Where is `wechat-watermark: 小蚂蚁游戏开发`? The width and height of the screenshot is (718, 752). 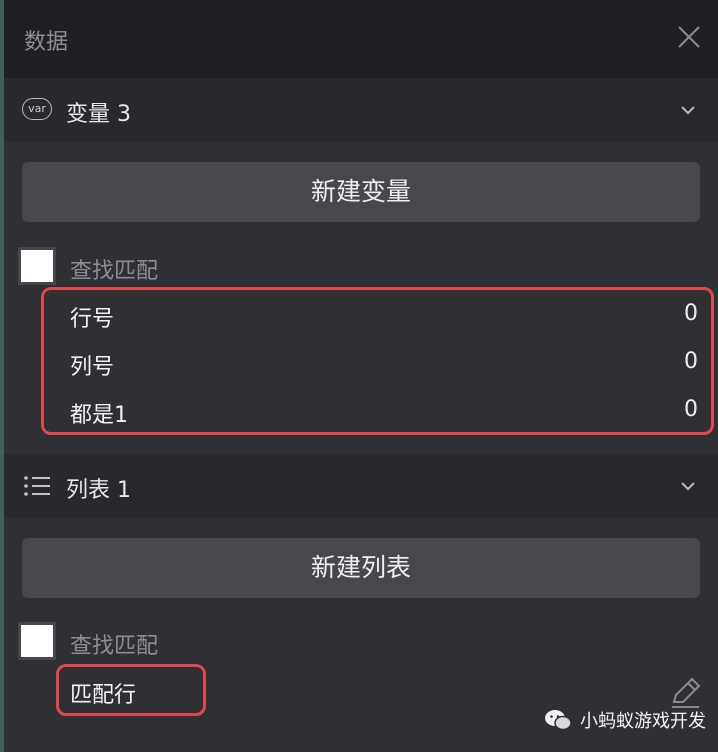
wechat-watermark: 小蚂蚁游戏开发 is located at coordinates (625, 720).